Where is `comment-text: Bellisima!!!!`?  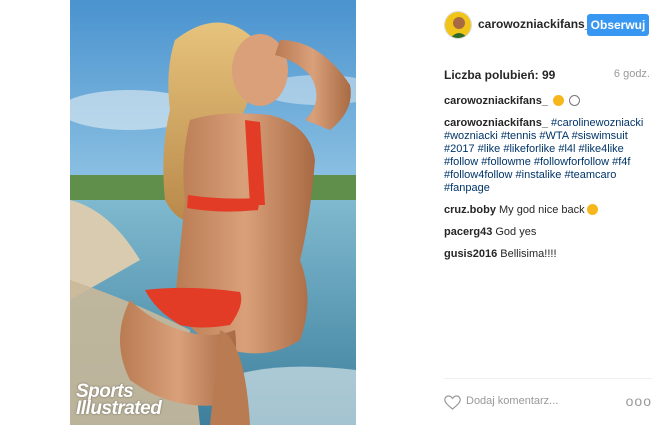
comment-text: Bellisima!!!! is located at coordinates (528, 254).